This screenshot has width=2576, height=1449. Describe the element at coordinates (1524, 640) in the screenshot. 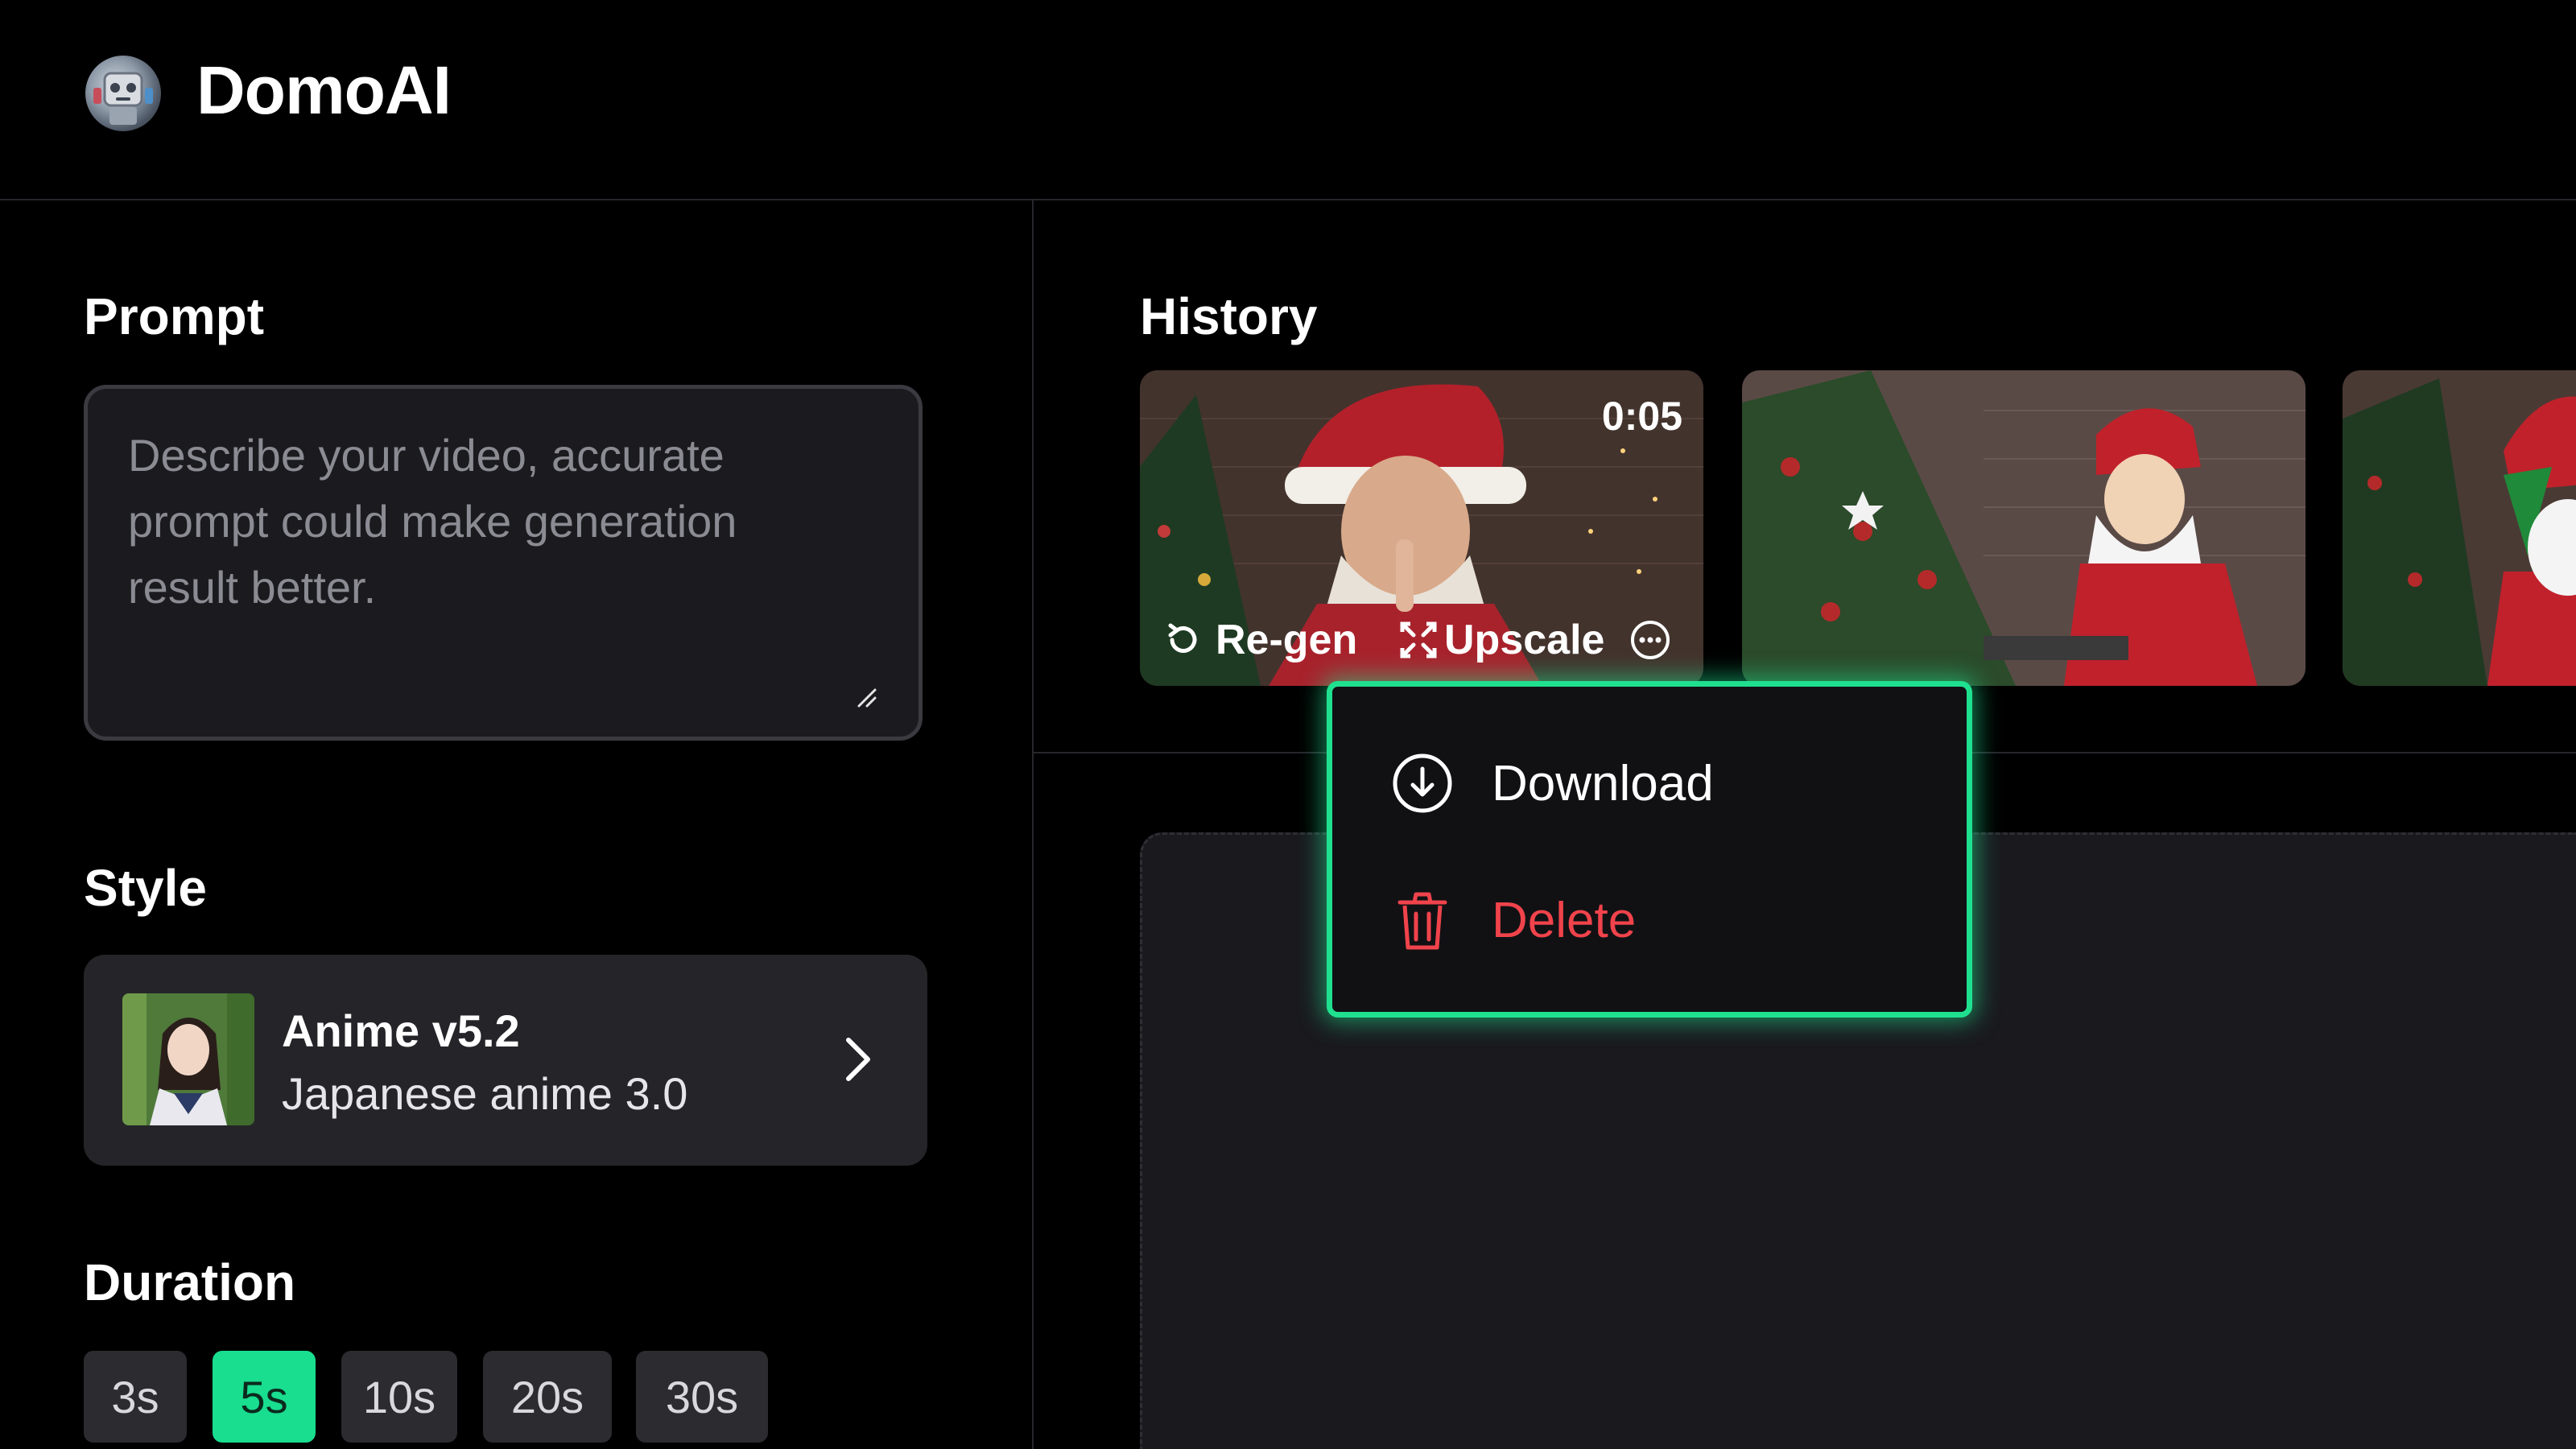

I see `upscale-label: Upscale` at that location.